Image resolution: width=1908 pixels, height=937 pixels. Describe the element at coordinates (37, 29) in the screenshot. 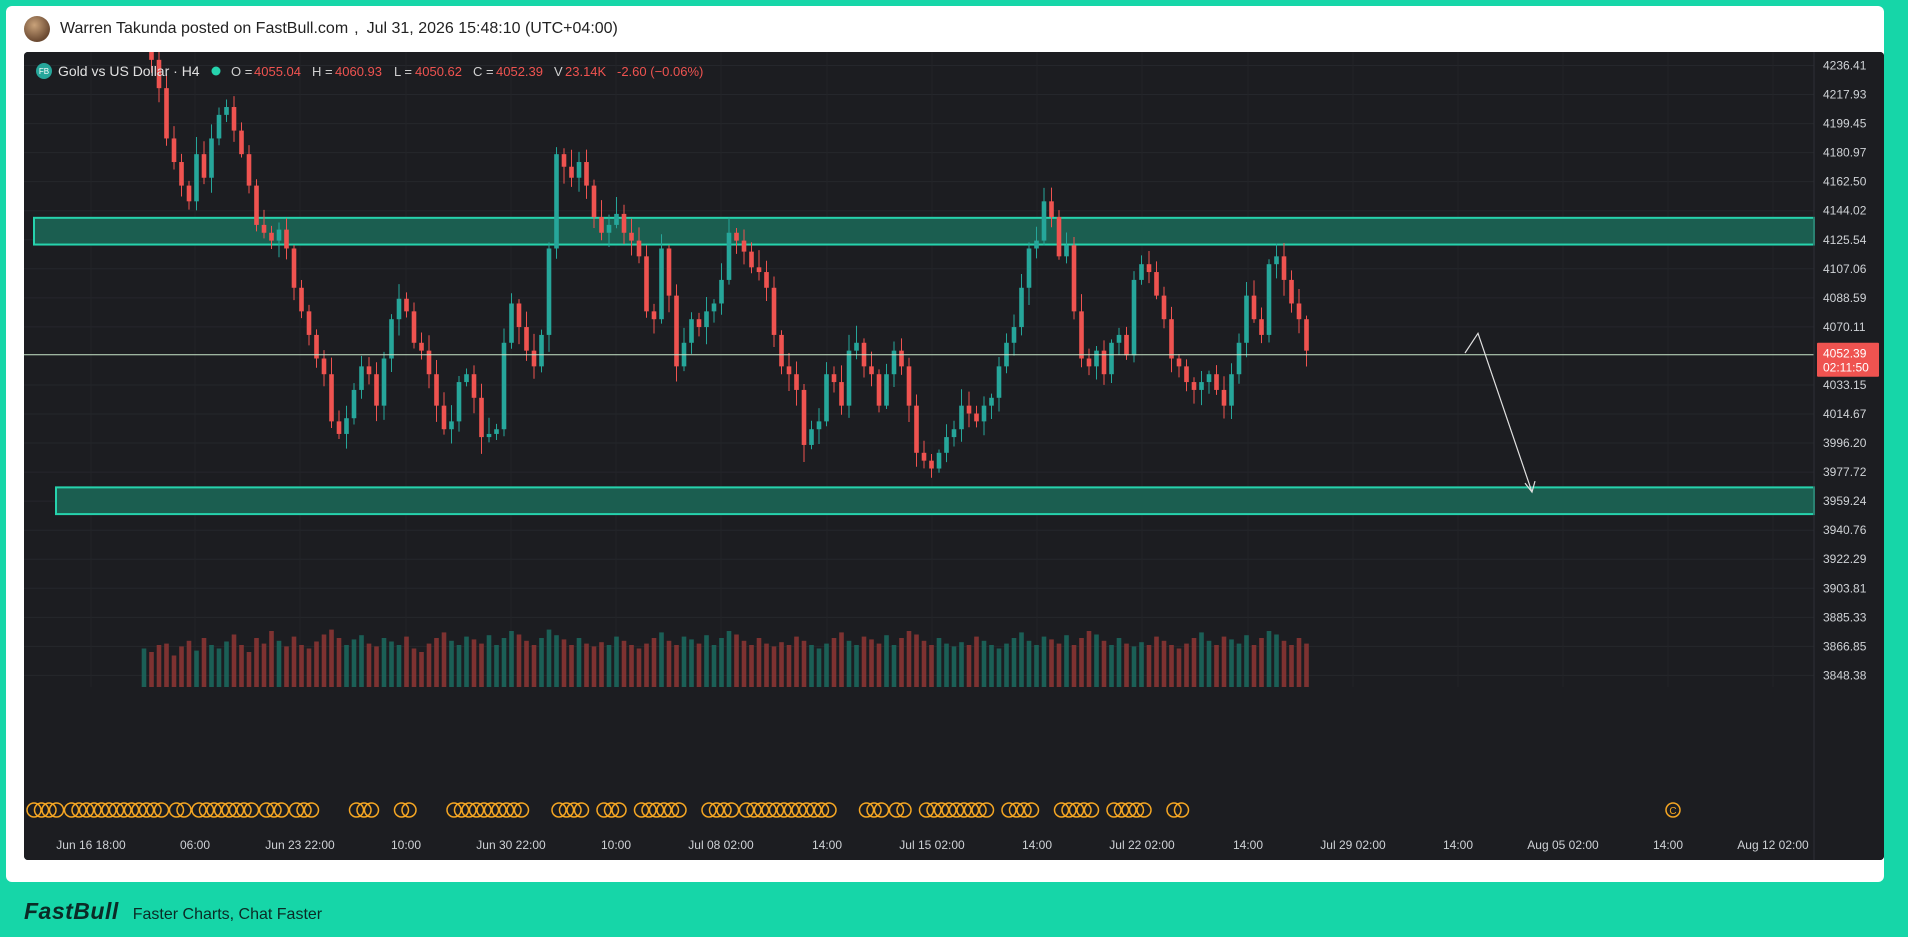

I see `avatar` at that location.